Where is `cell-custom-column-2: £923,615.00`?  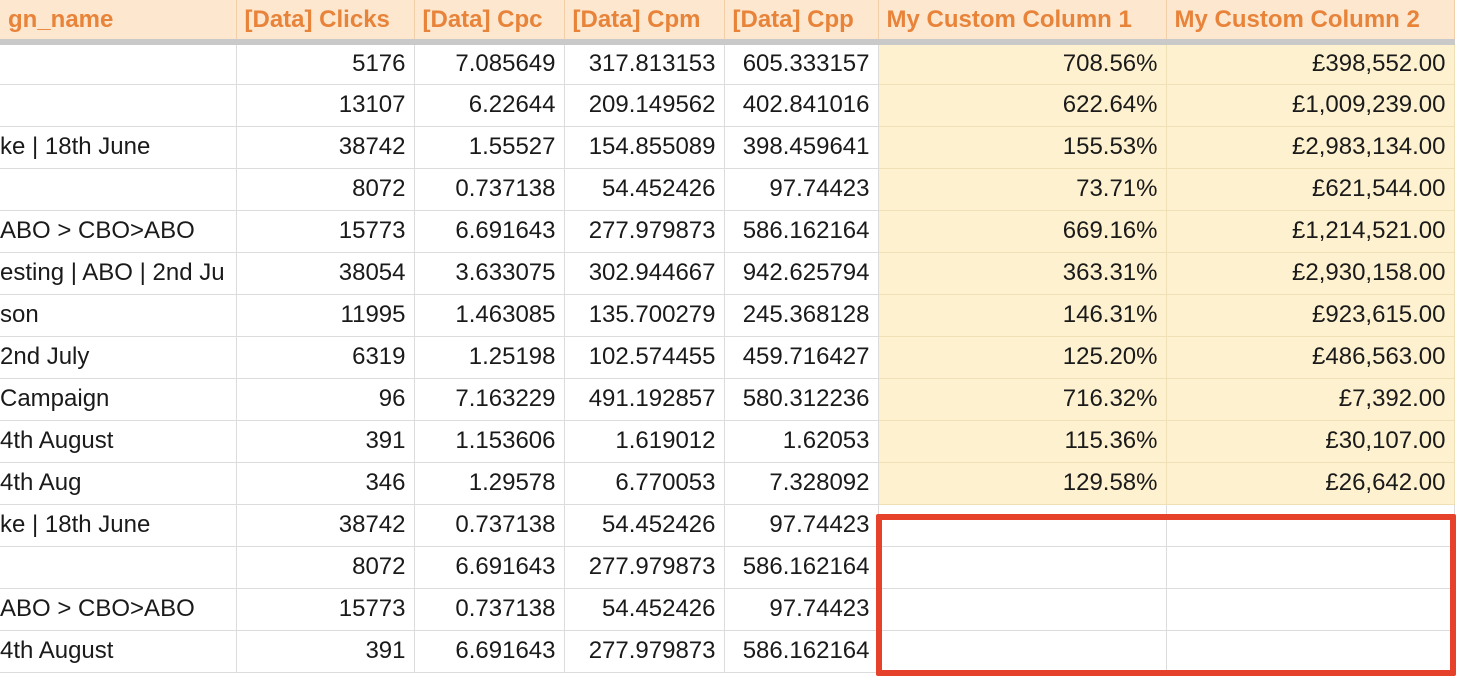 cell-custom-column-2: £923,615.00 is located at coordinates (1310, 315).